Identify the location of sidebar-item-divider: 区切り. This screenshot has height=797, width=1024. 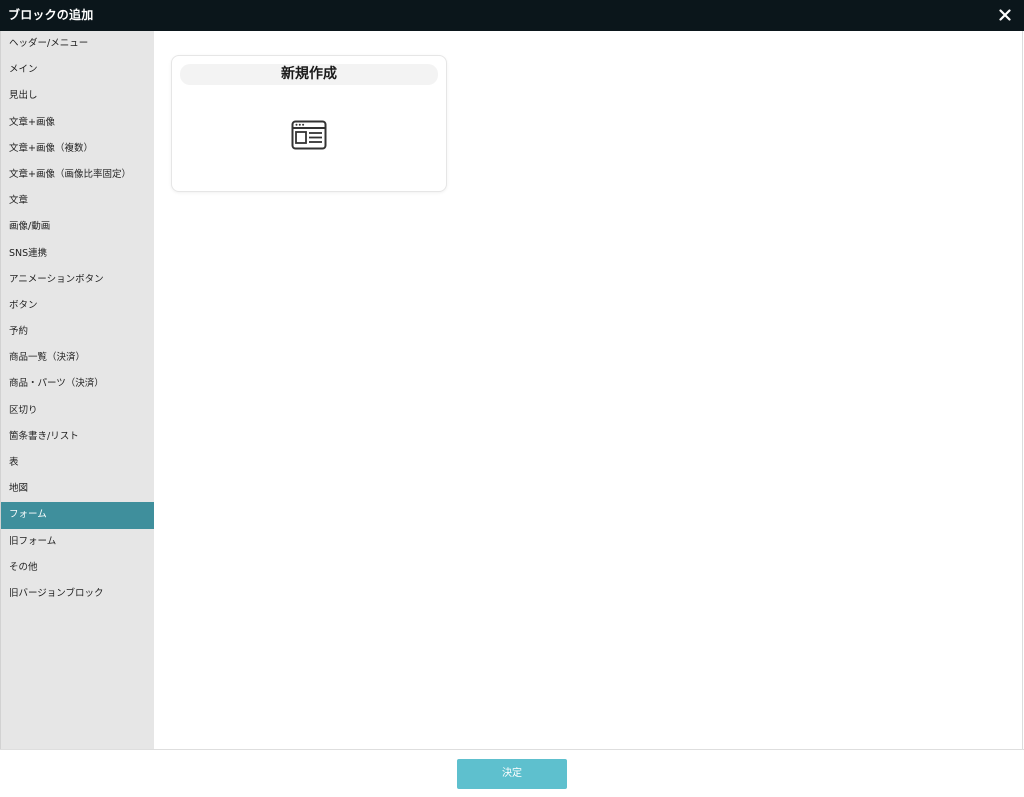
(77, 411).